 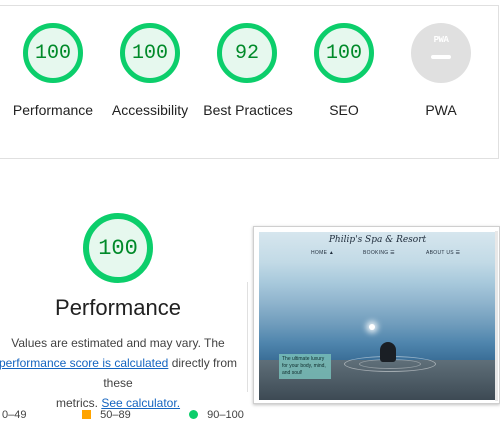 I want to click on circle-icon, so click(x=193, y=414).